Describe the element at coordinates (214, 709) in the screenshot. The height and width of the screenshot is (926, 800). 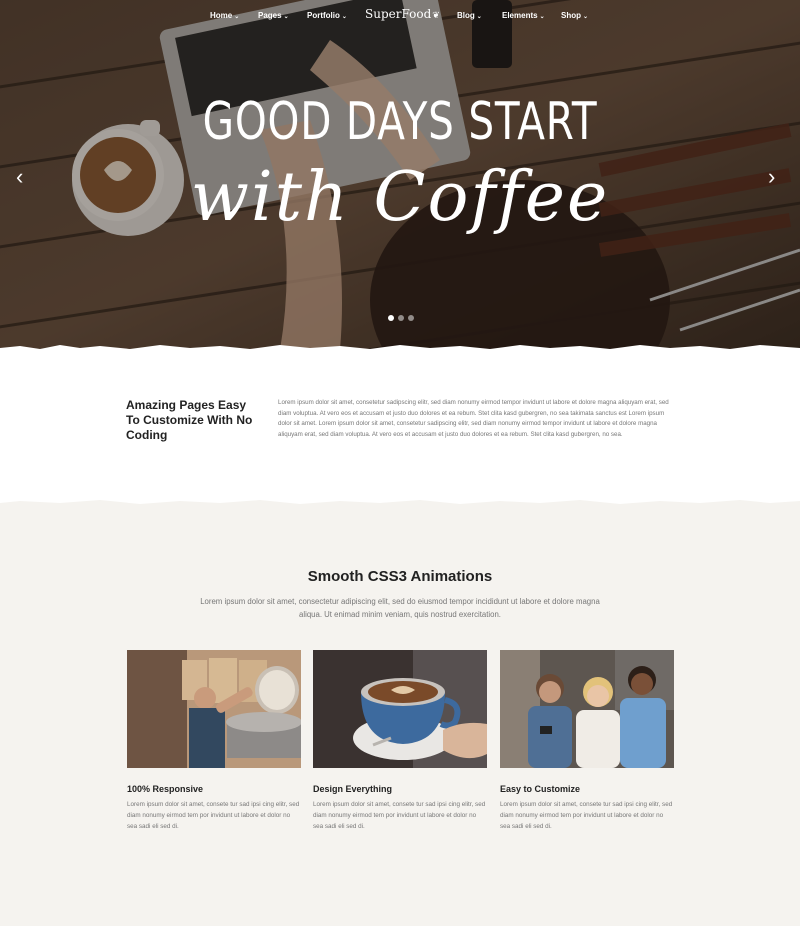
I see `feature-image-roaster` at that location.